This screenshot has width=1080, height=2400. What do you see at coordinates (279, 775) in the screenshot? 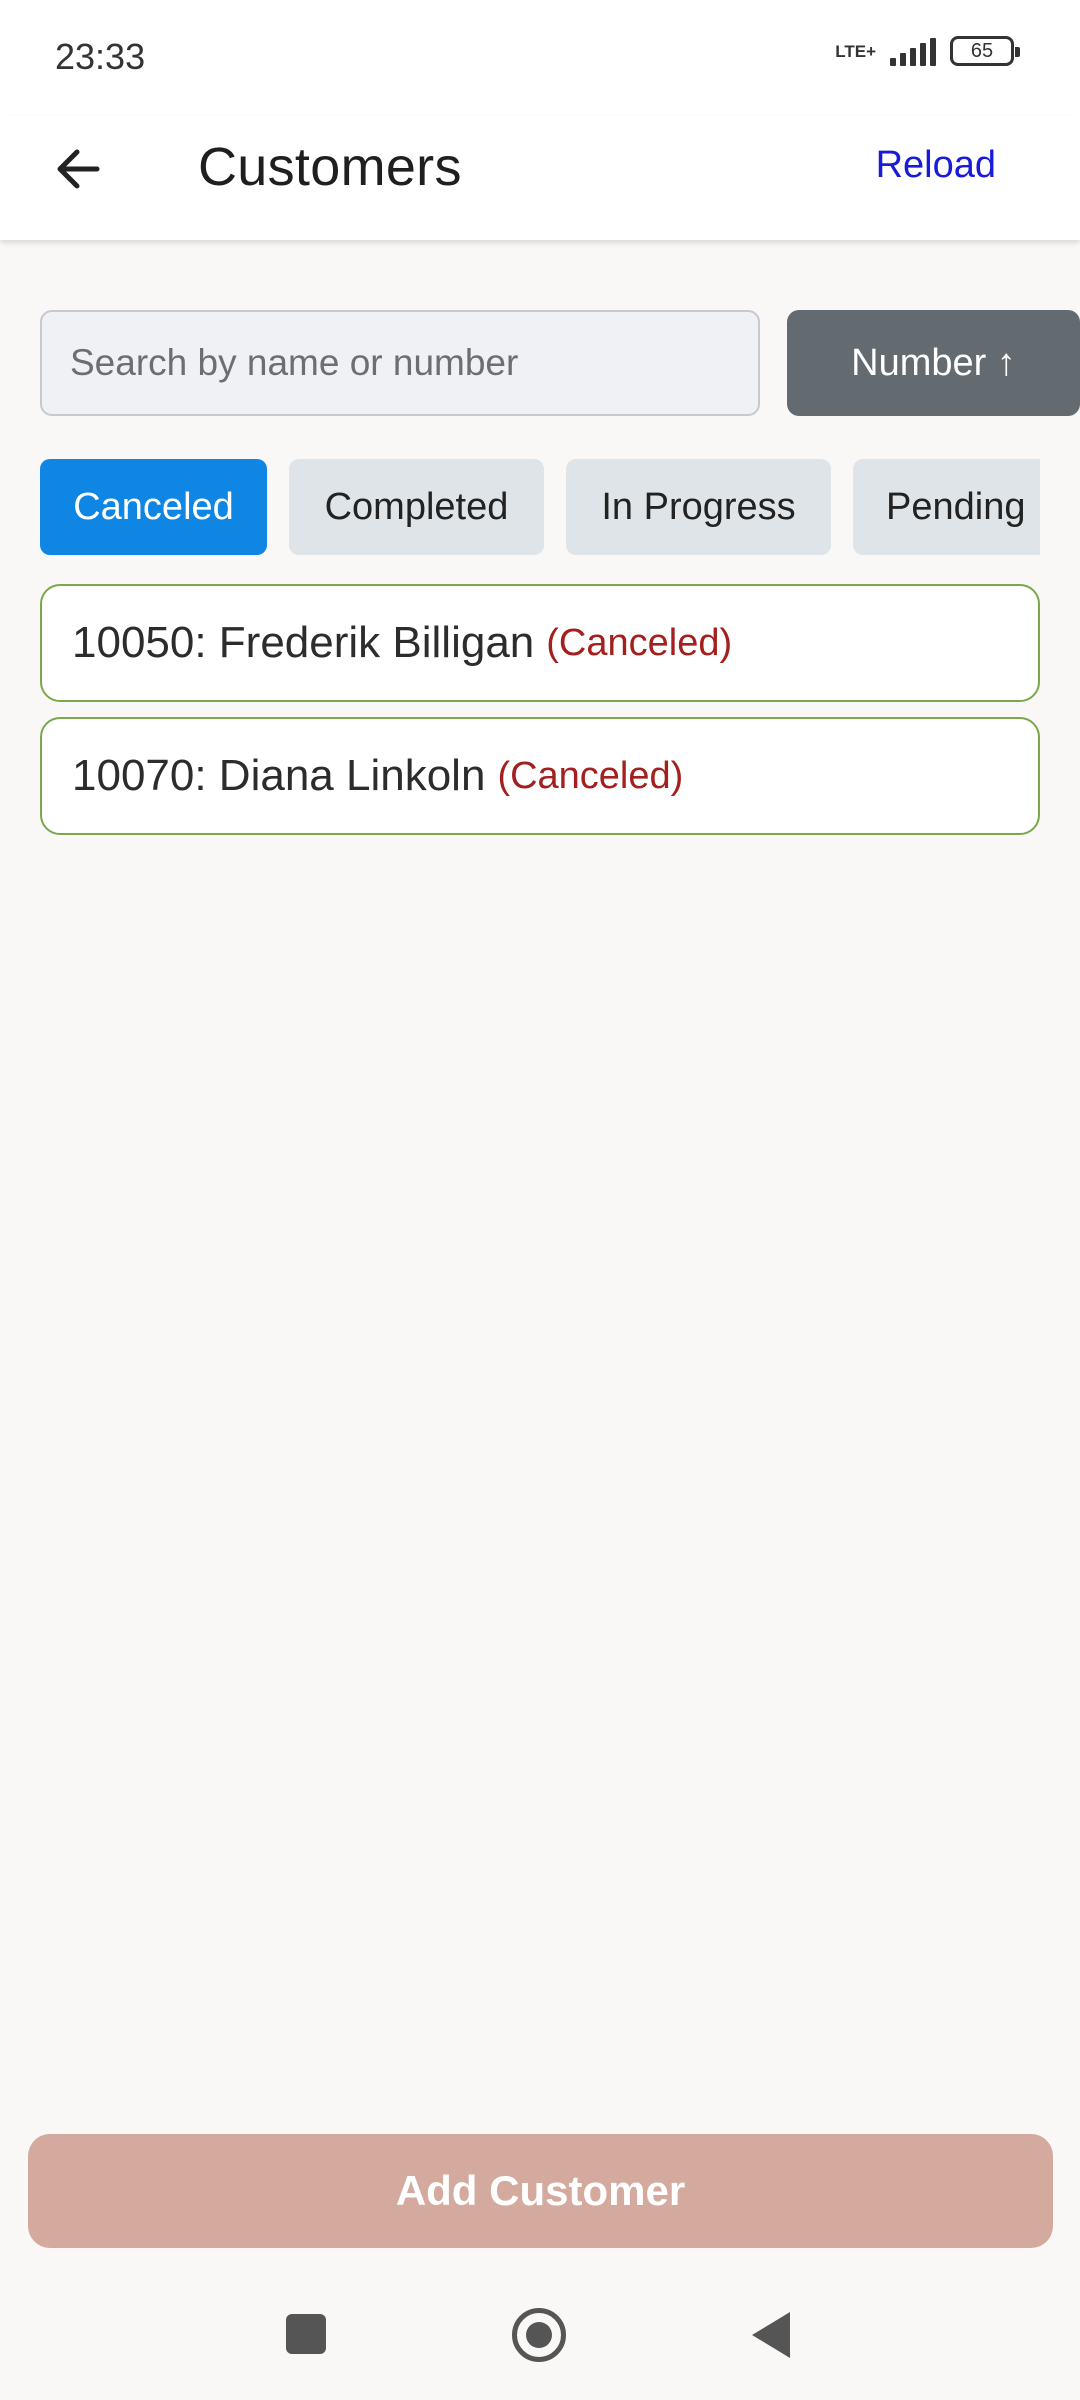
I see `customer-number-name: 10070: Diana Linkoln` at bounding box center [279, 775].